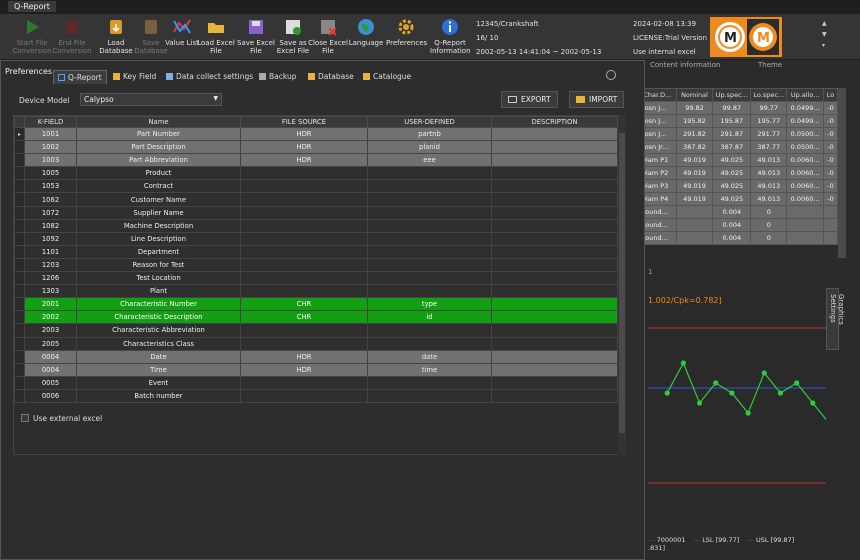 The height and width of the screenshot is (560, 860). What do you see at coordinates (830, 95) in the screenshot?
I see `col-header: Lo` at bounding box center [830, 95].